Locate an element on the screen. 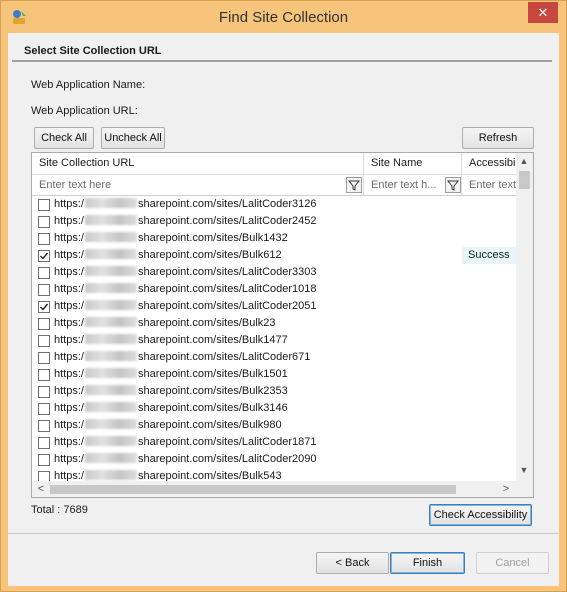 This screenshot has width=567, height=592. check-accessibility-button: Check Accessibility is located at coordinates (480, 515).